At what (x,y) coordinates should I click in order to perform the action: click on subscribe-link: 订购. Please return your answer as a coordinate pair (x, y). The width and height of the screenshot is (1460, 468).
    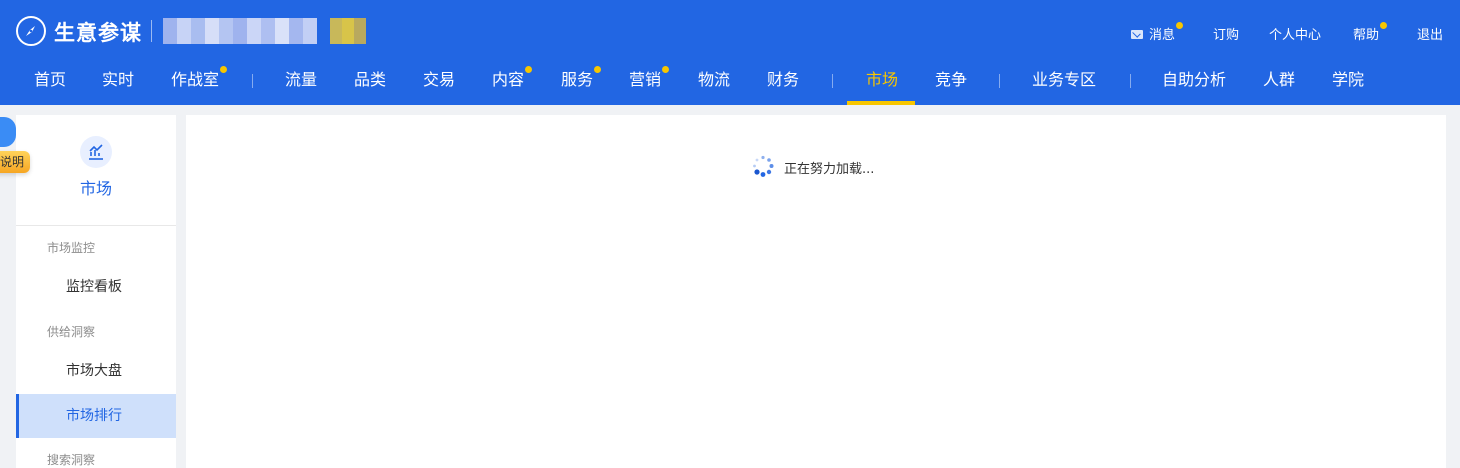
    Looking at the image, I should click on (1226, 36).